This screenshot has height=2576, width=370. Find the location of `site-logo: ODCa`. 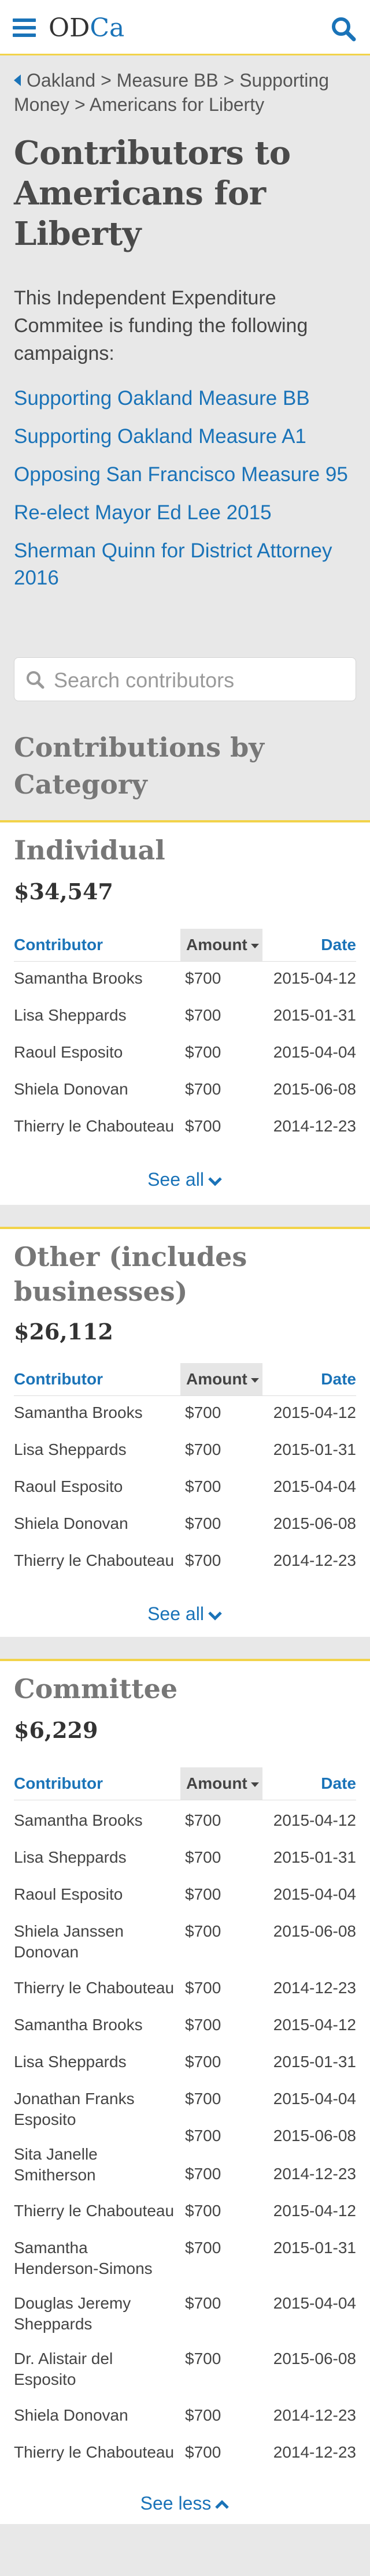

site-logo: ODCa is located at coordinates (87, 28).